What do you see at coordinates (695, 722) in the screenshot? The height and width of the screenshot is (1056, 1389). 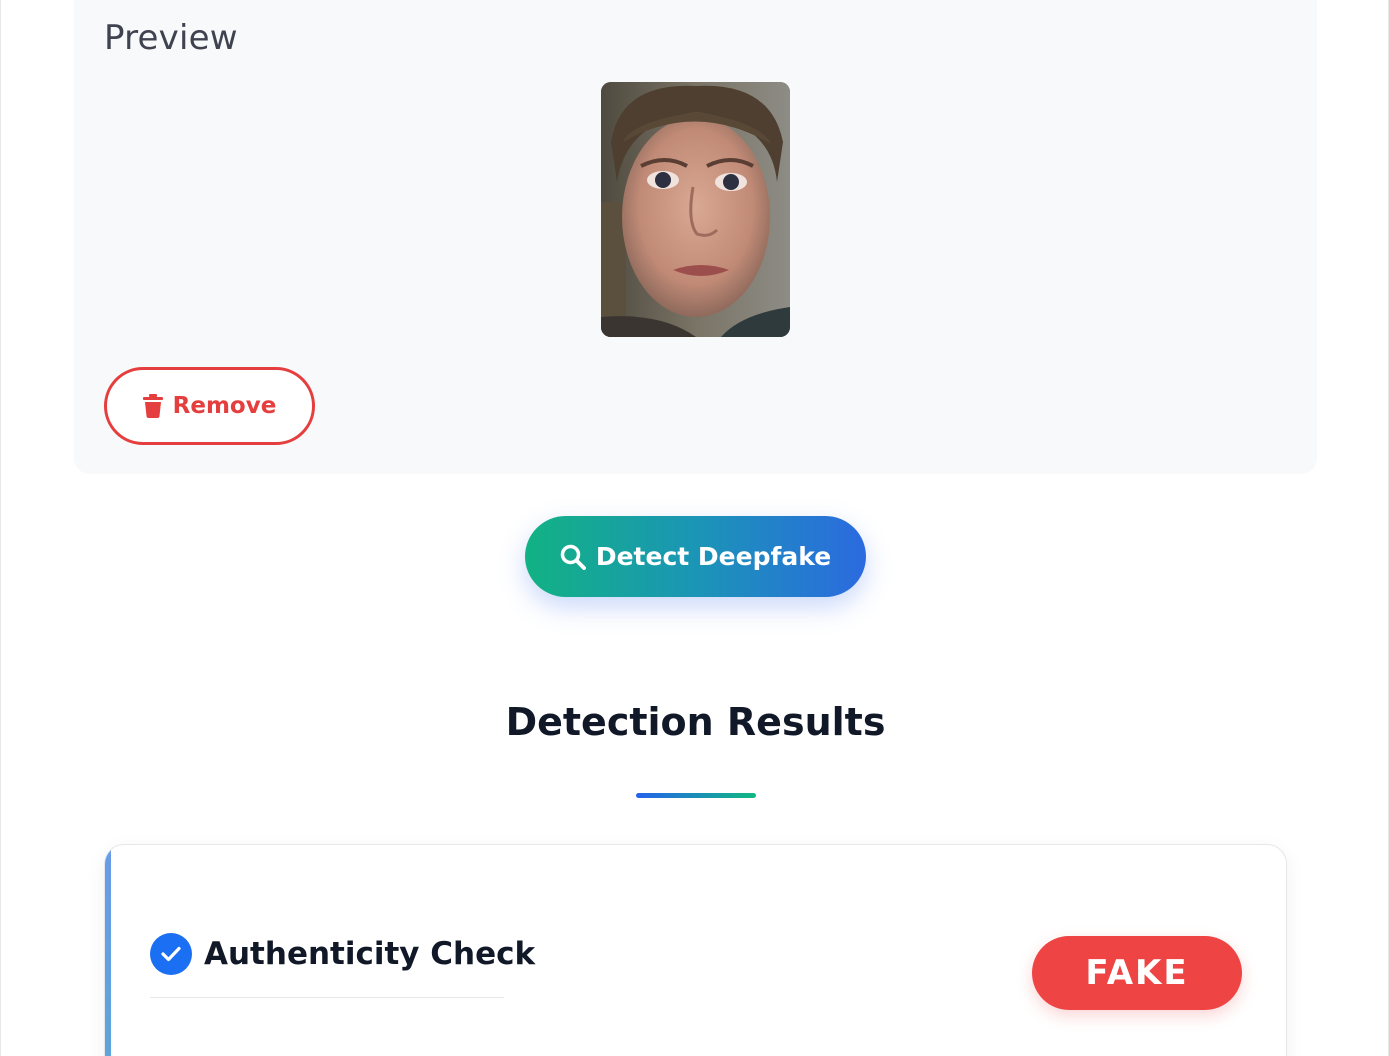 I see `results-title: Detection Results` at bounding box center [695, 722].